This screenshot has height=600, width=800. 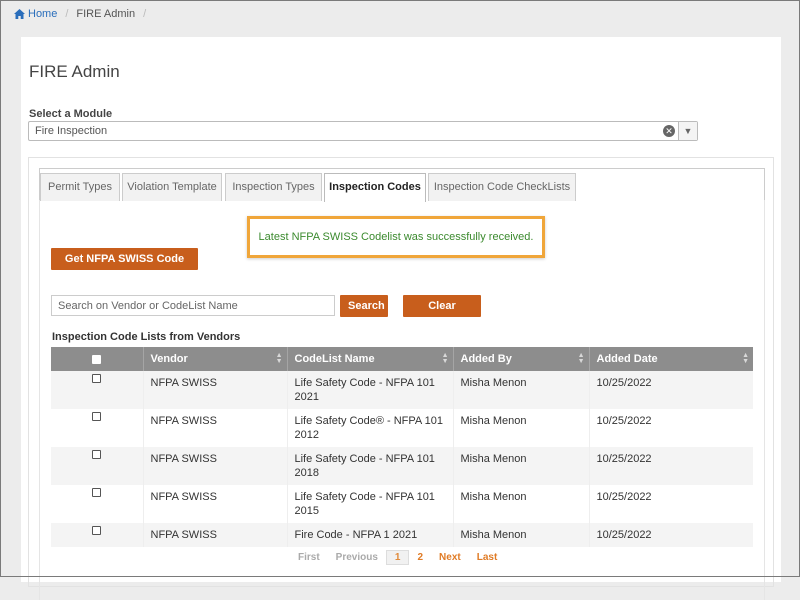 What do you see at coordinates (309, 557) in the screenshot?
I see `pagination-first: First` at bounding box center [309, 557].